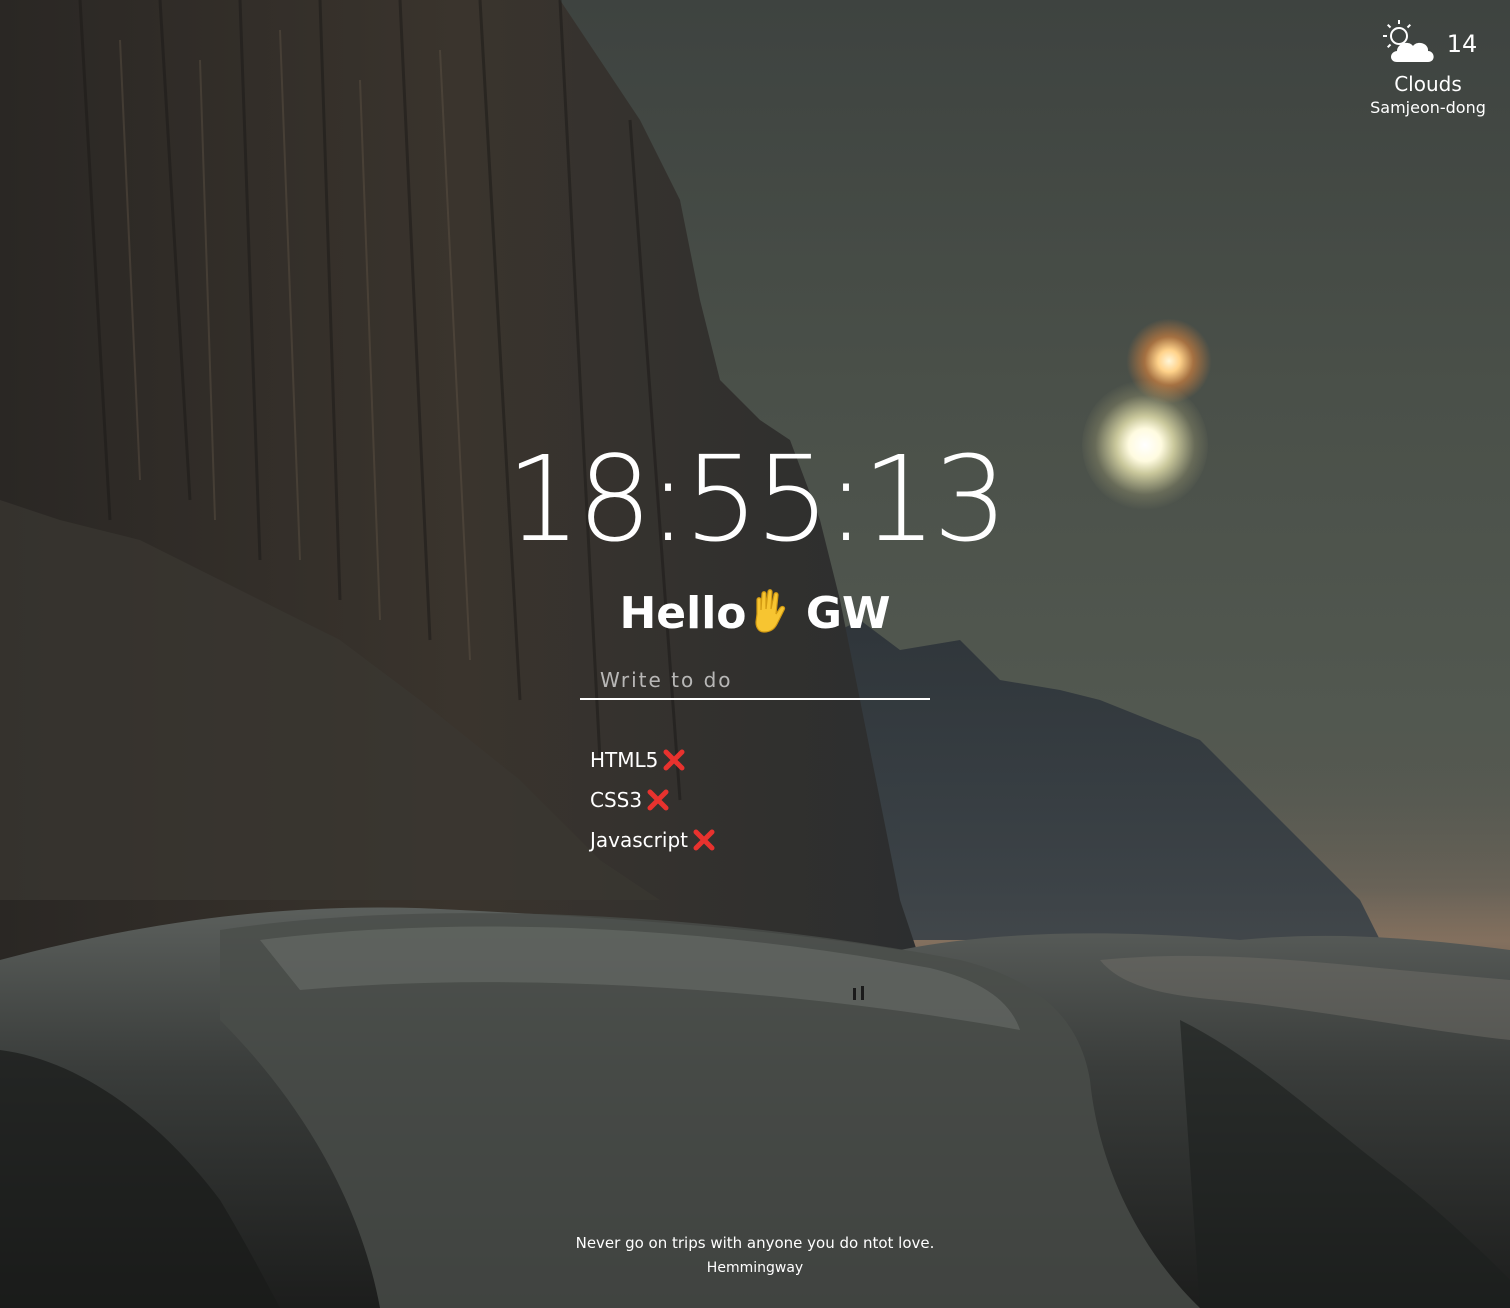 This screenshot has width=1510, height=1308. Describe the element at coordinates (848, 613) in the screenshot. I see `greeting-name: GW` at that location.